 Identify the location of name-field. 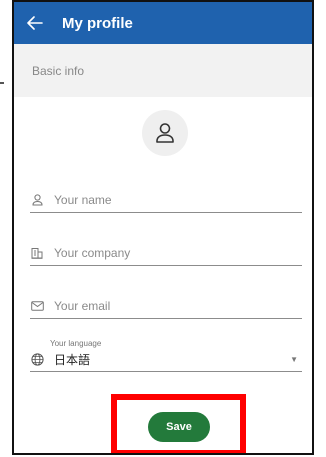
(166, 200).